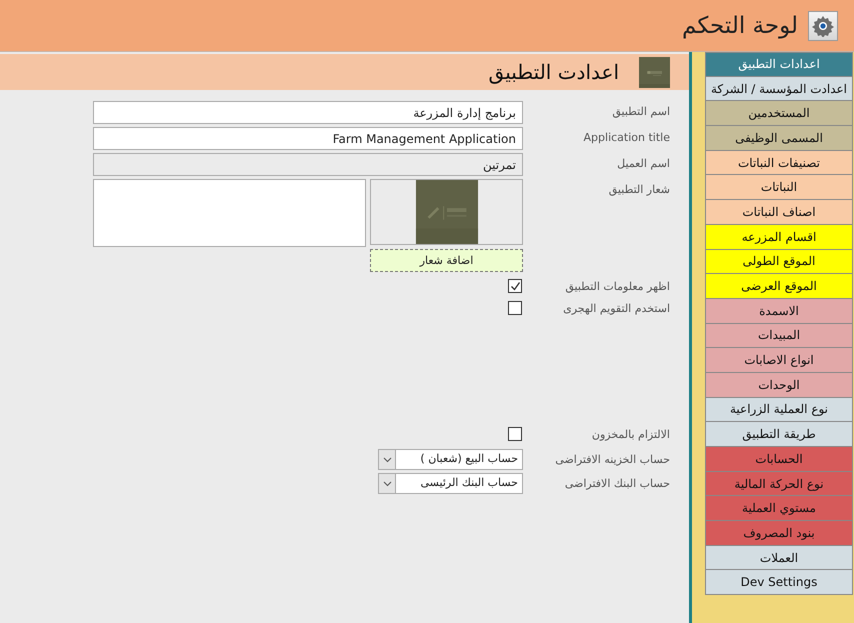 This screenshot has height=623, width=854. What do you see at coordinates (779, 311) in the screenshot?
I see `sidebar-item: الاسمدة` at bounding box center [779, 311].